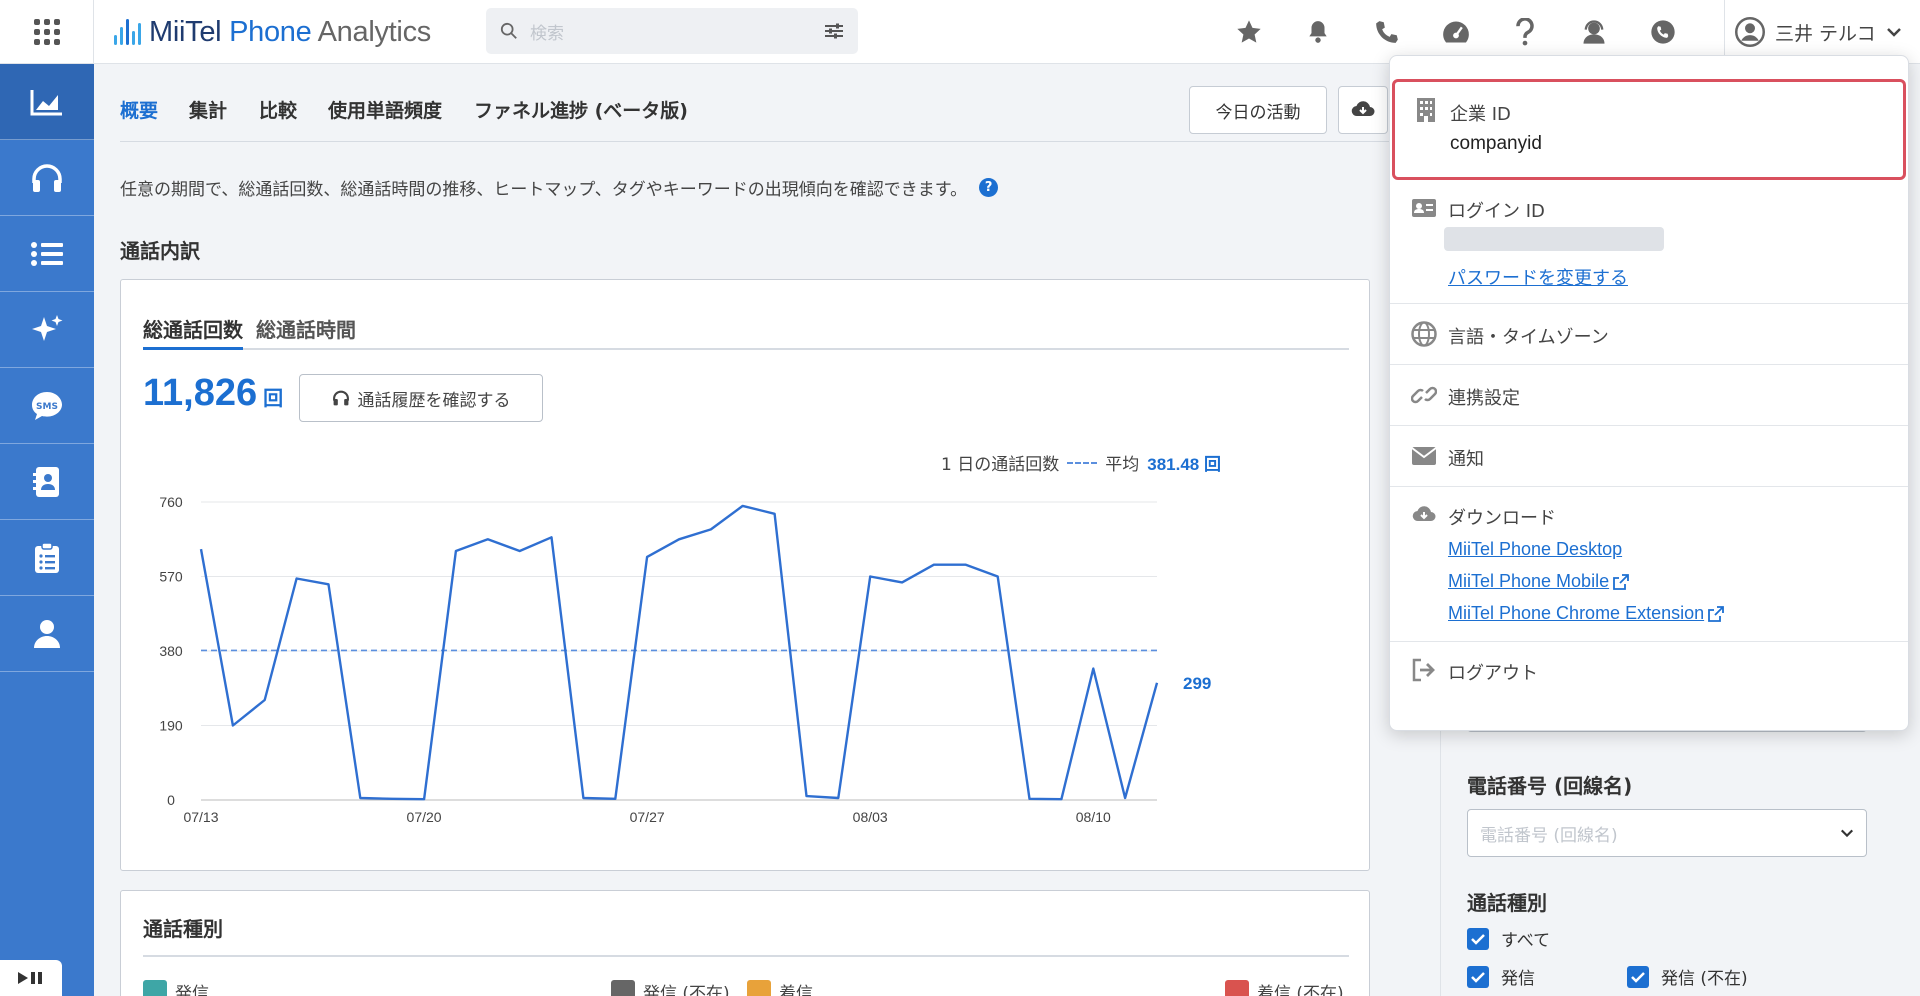  Describe the element at coordinates (1687, 976) in the screenshot. I see `checkbox-outgoing-missed: 発信 (不在)` at that location.